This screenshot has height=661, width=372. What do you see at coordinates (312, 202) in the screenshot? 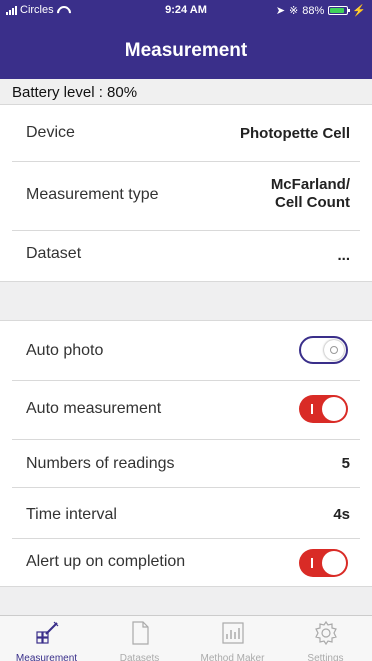
I see `measurement-type-line2: Cell Count` at bounding box center [312, 202].